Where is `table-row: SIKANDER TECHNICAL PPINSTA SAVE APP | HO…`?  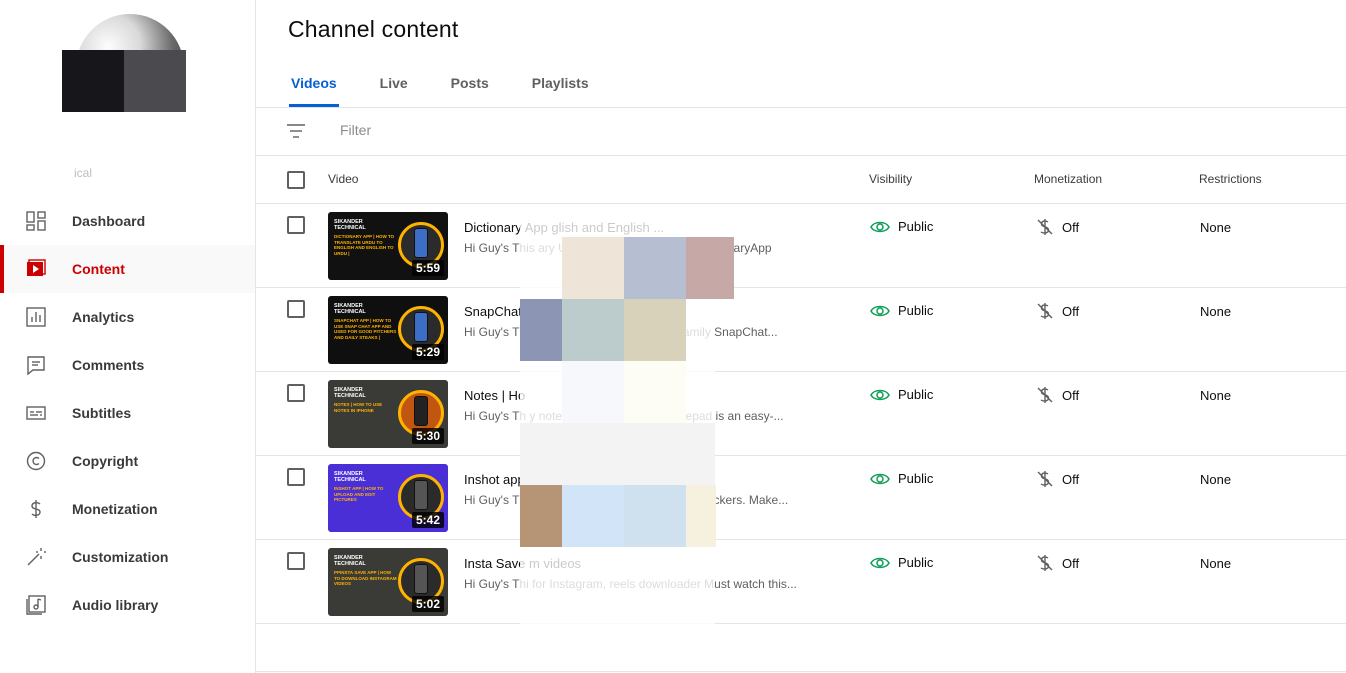
table-row: SIKANDER TECHNICAL PPINSTA SAVE APP | HO… is located at coordinates (801, 582).